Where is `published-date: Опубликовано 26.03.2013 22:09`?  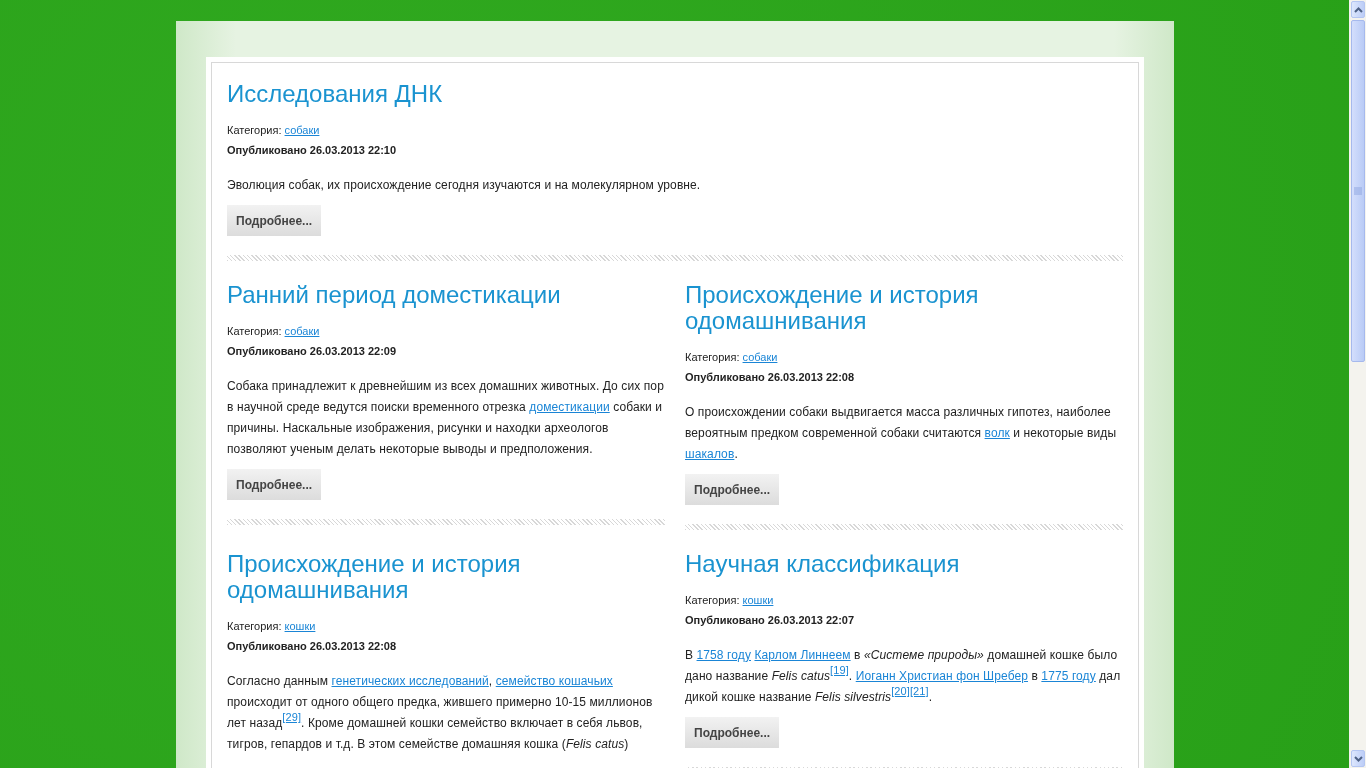 published-date: Опубликовано 26.03.2013 22:09 is located at coordinates (312, 351).